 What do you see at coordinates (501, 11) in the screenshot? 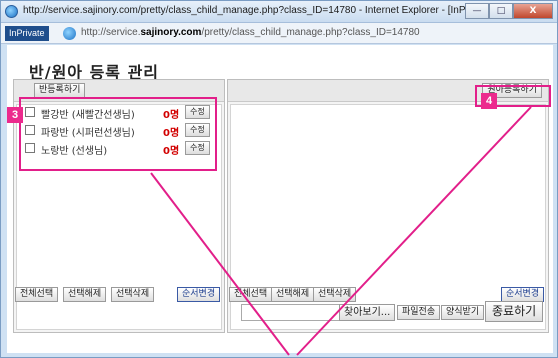
I see `maximize-button: □` at bounding box center [501, 11].